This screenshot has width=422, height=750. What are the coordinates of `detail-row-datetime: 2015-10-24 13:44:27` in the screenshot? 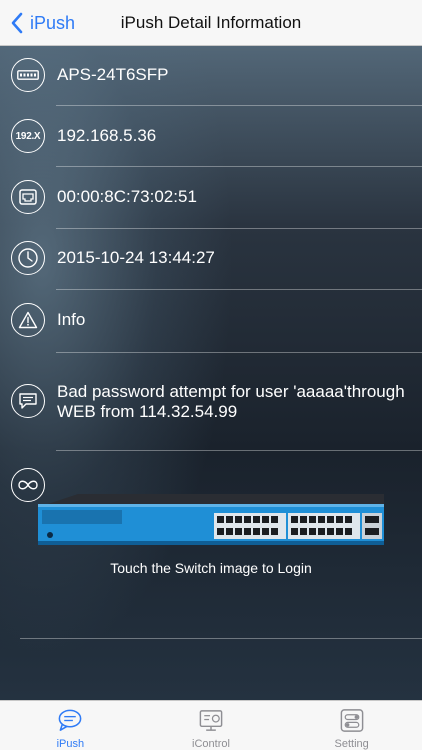 It's located at (211, 258).